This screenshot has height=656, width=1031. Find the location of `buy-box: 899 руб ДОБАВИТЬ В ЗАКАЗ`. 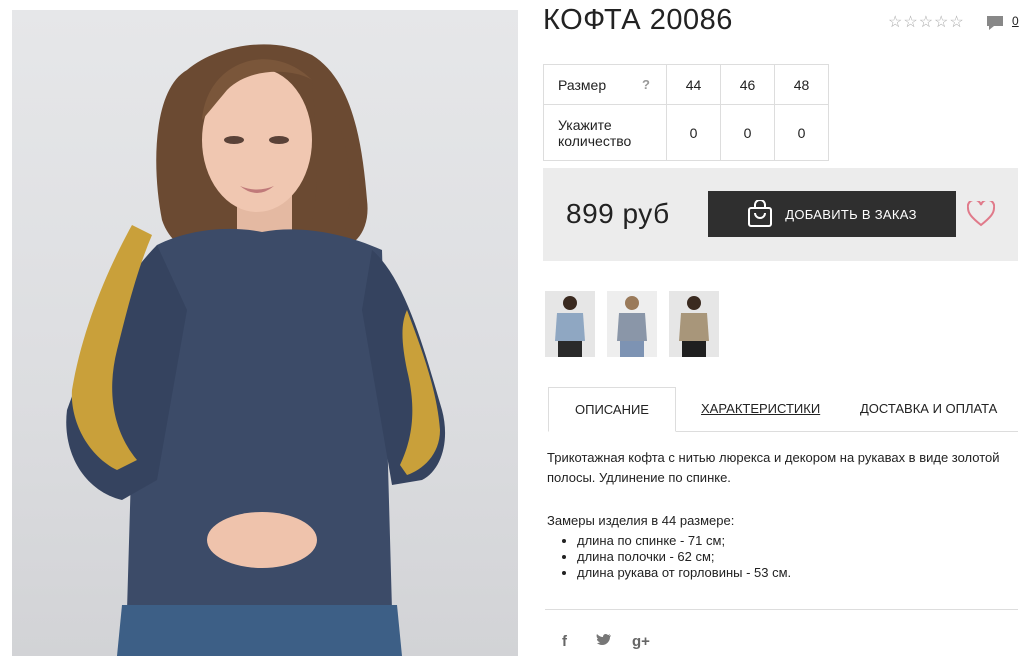

buy-box: 899 руб ДОБАВИТЬ В ЗАКАЗ is located at coordinates (780, 214).